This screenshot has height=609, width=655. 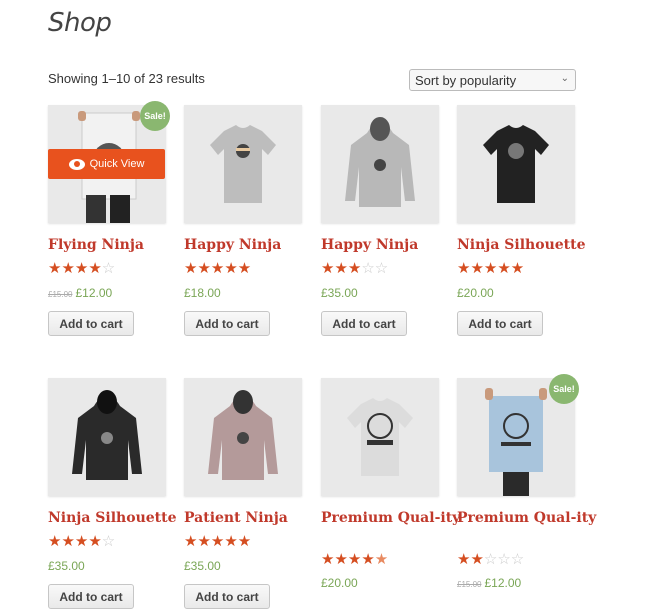 I want to click on result-count: Showing 1–10 of 23 results, so click(x=126, y=78).